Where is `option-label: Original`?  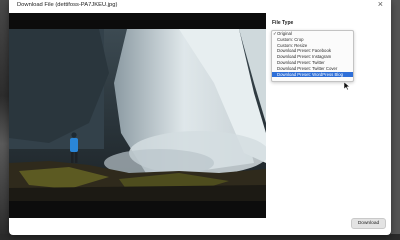 option-label: Original is located at coordinates (284, 33).